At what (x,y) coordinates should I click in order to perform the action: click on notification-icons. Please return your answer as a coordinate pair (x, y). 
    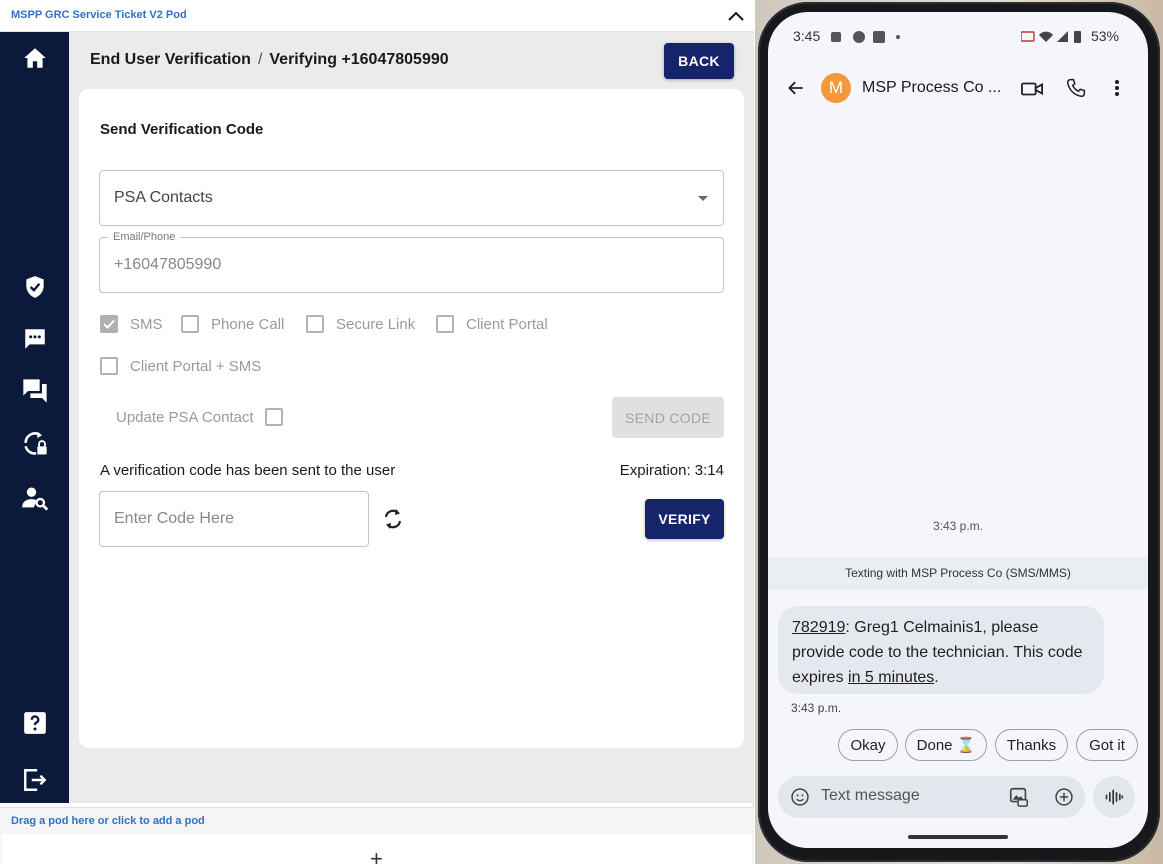
    Looking at the image, I should click on (865, 37).